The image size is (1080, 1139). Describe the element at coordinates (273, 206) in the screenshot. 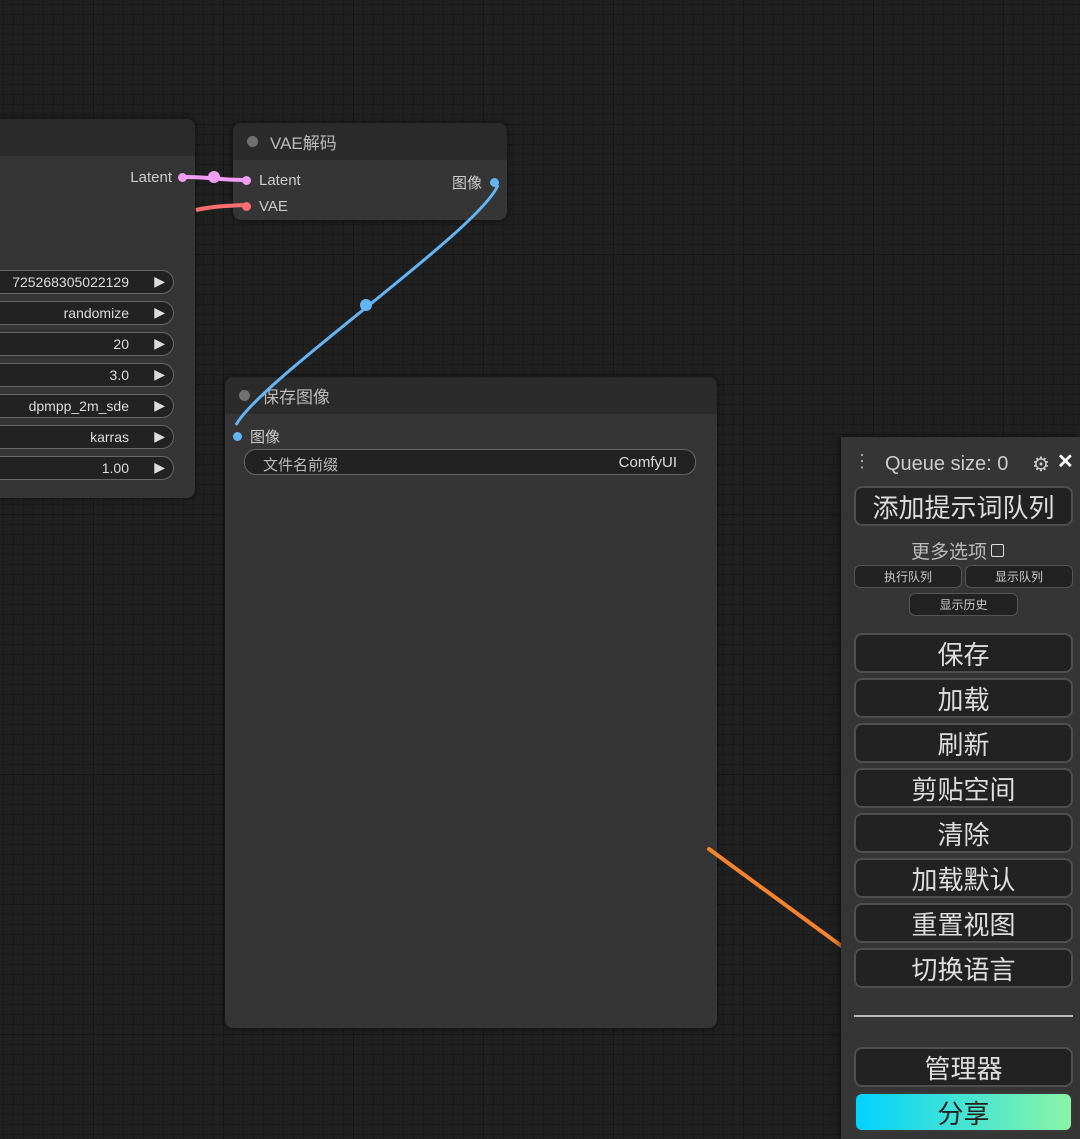

I see `input-vae-label: VAE` at that location.